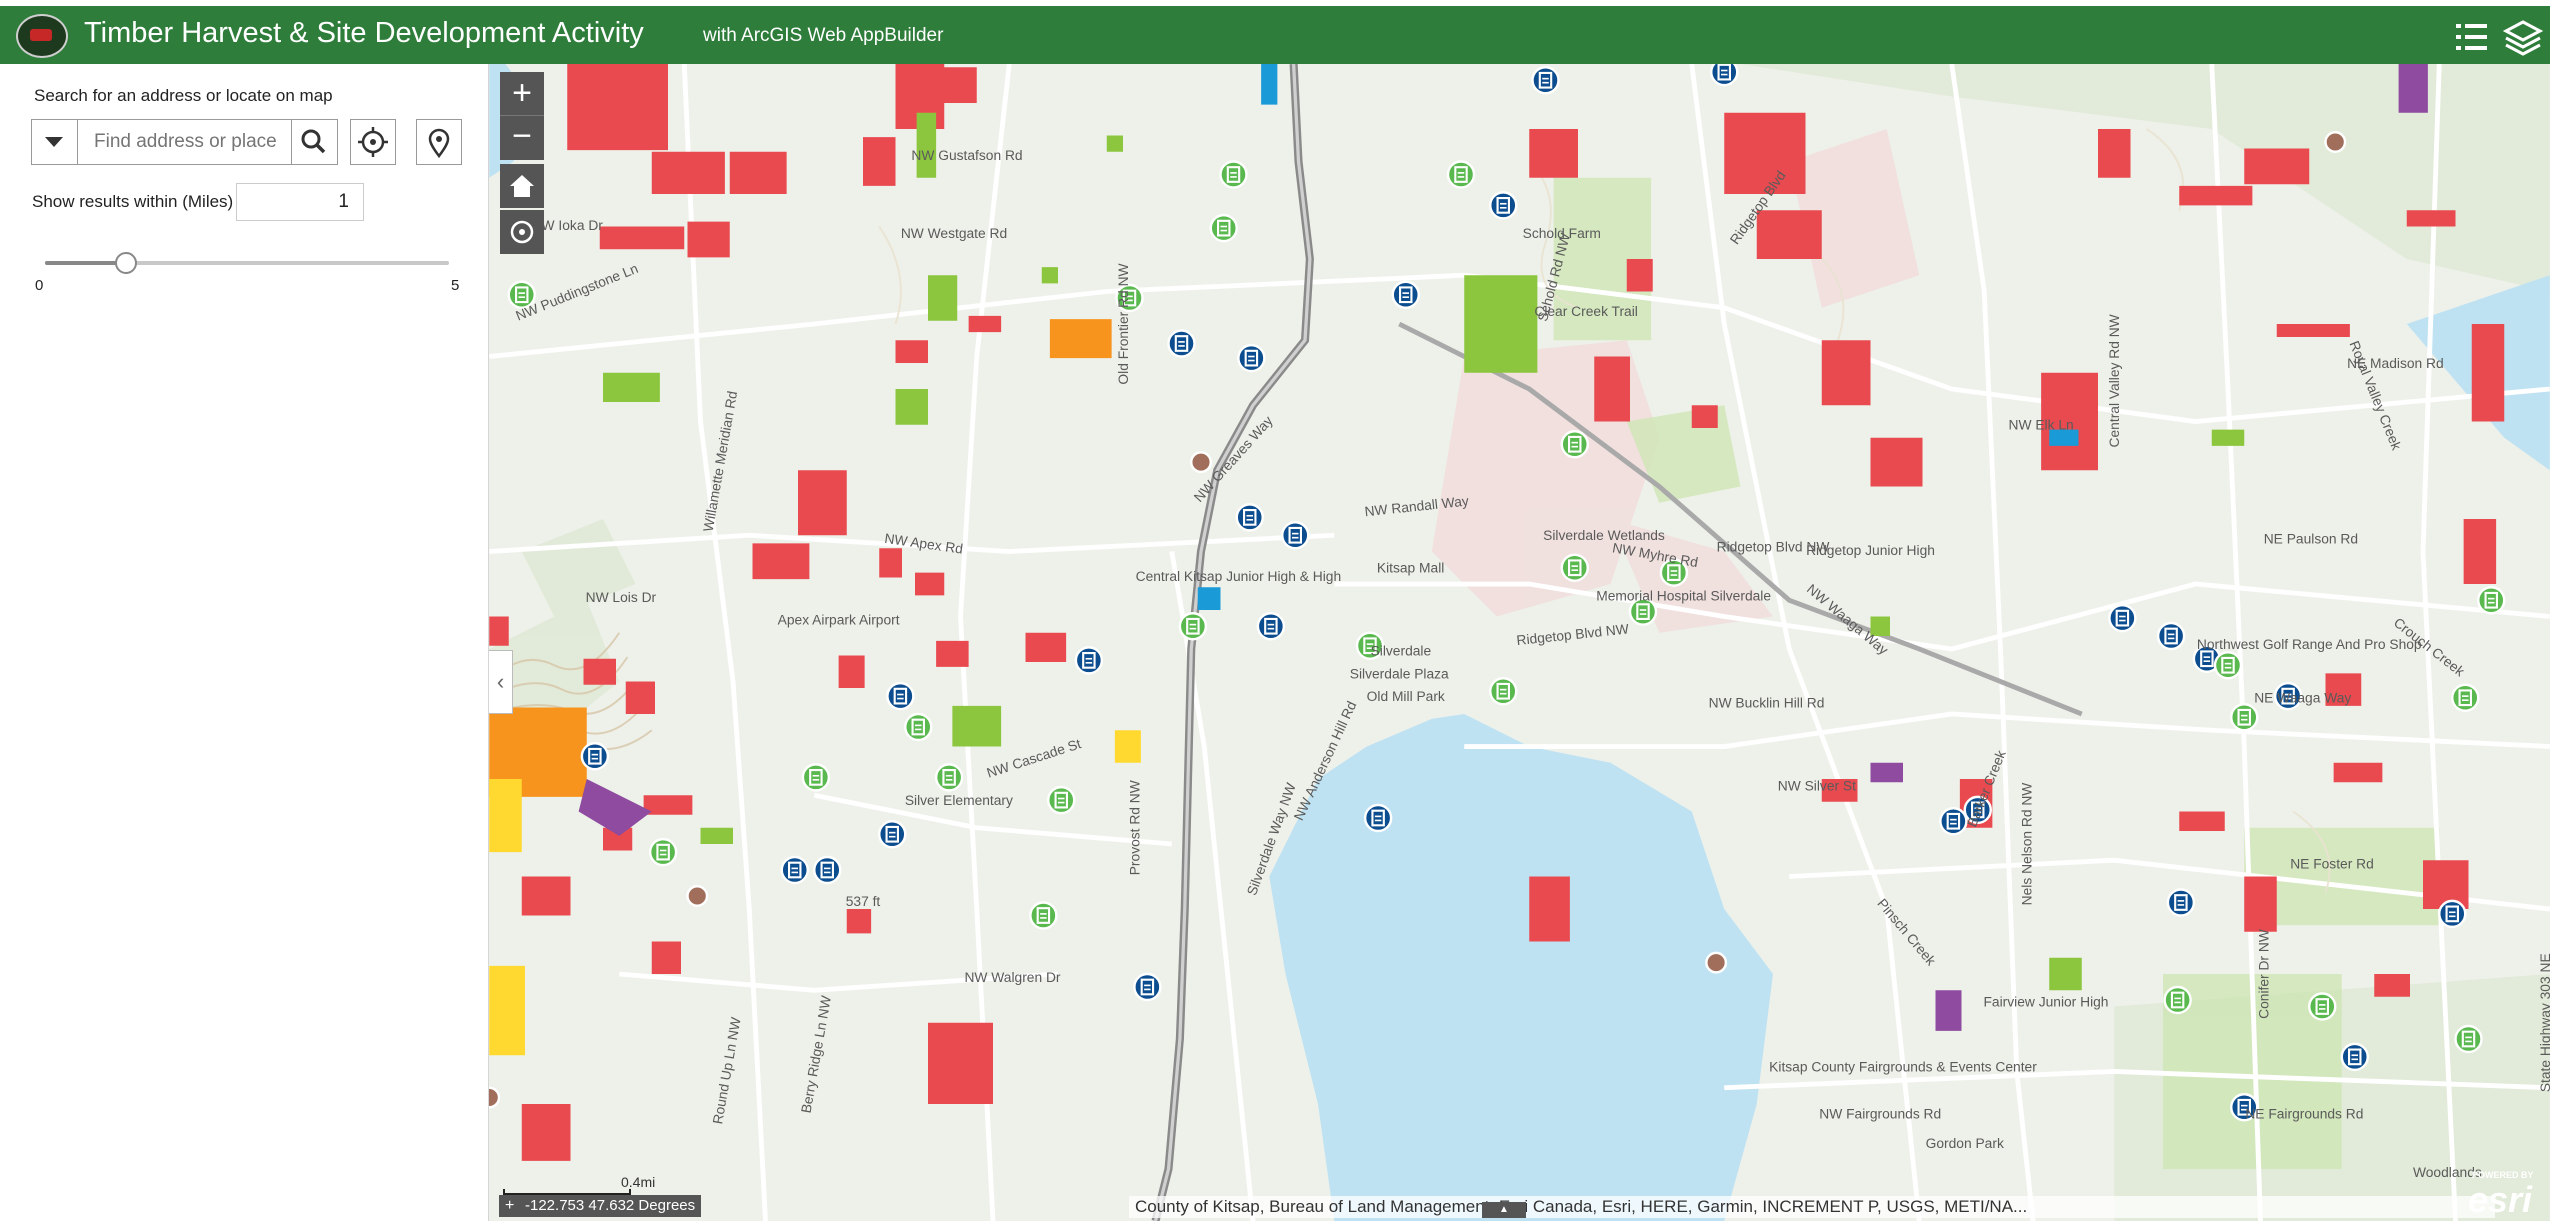 The height and width of the screenshot is (1221, 2550). What do you see at coordinates (439, 142) in the screenshot?
I see `pick-location-button` at bounding box center [439, 142].